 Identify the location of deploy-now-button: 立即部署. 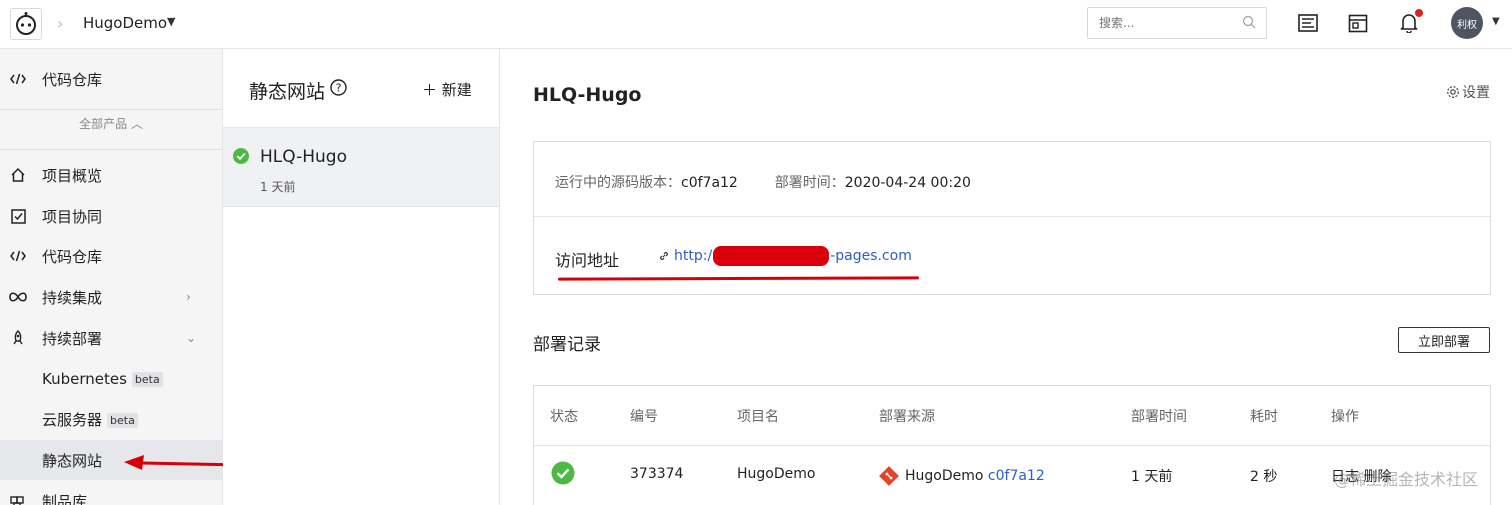
(1444, 340).